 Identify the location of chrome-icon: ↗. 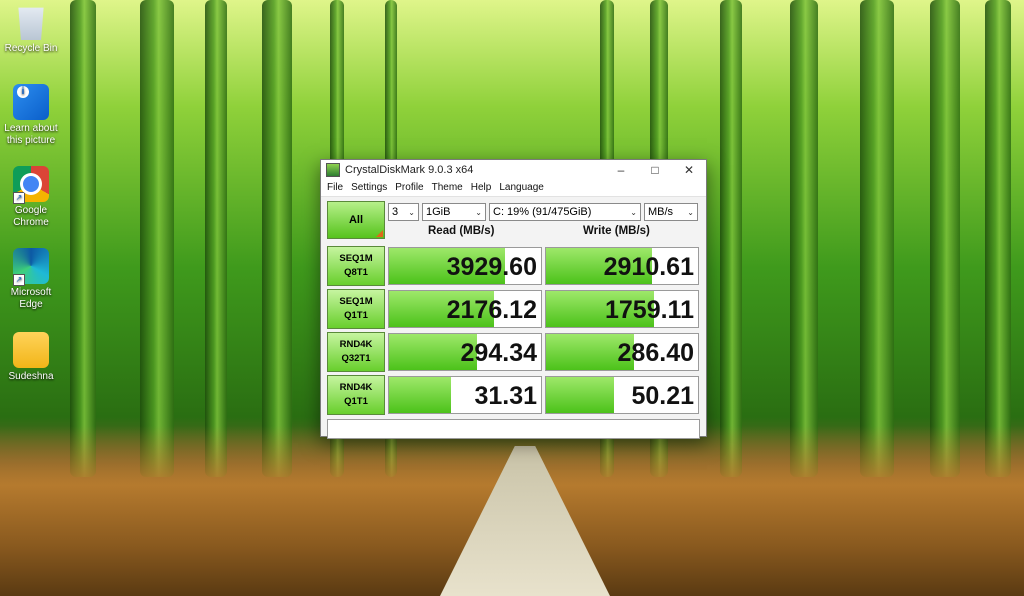
(31, 185).